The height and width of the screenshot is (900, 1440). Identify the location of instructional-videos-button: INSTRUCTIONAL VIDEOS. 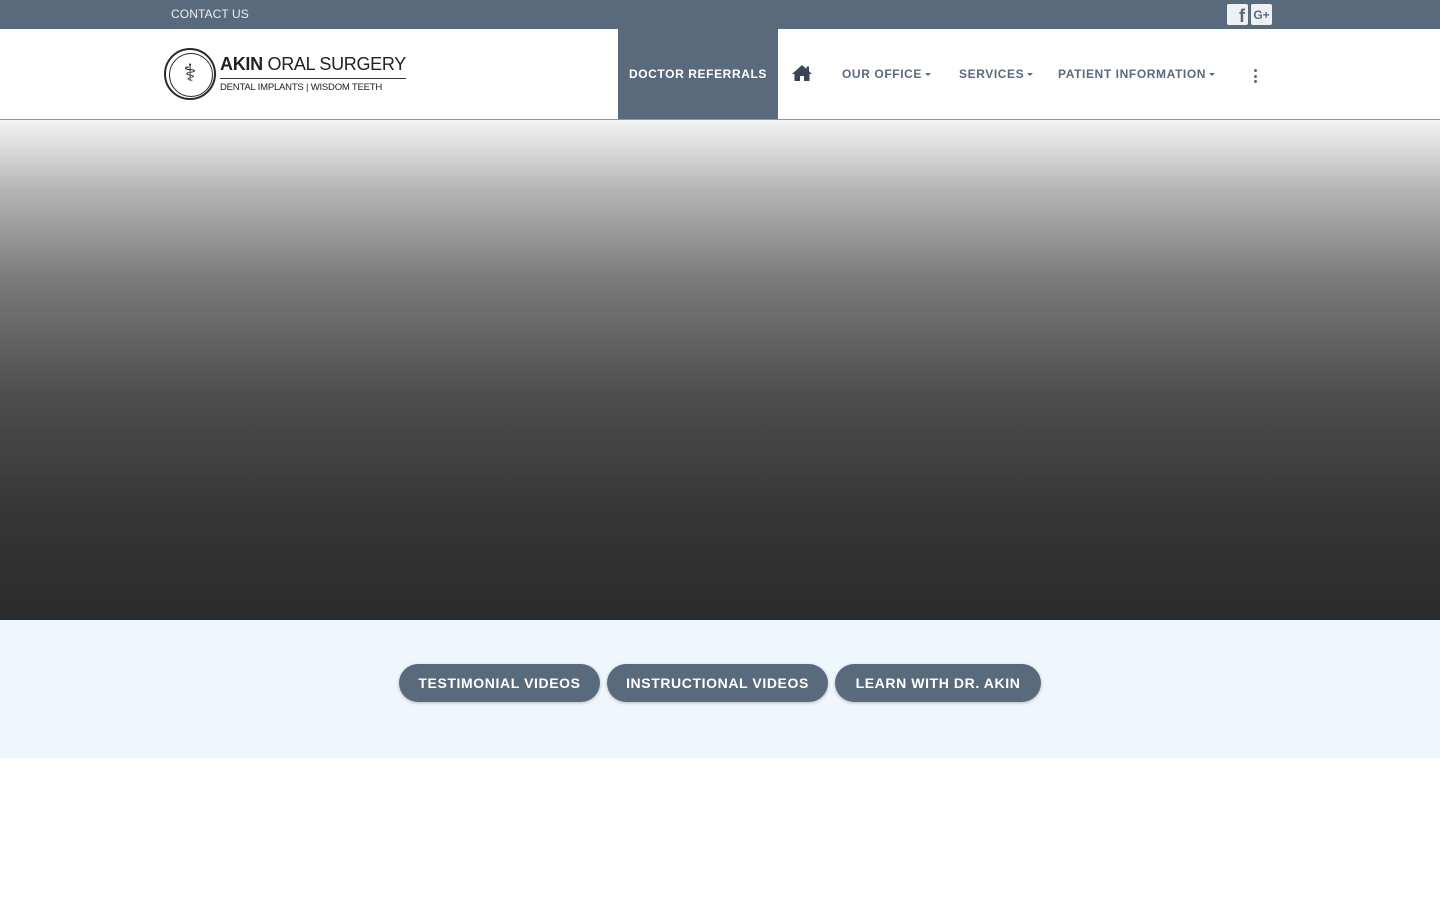
(717, 683).